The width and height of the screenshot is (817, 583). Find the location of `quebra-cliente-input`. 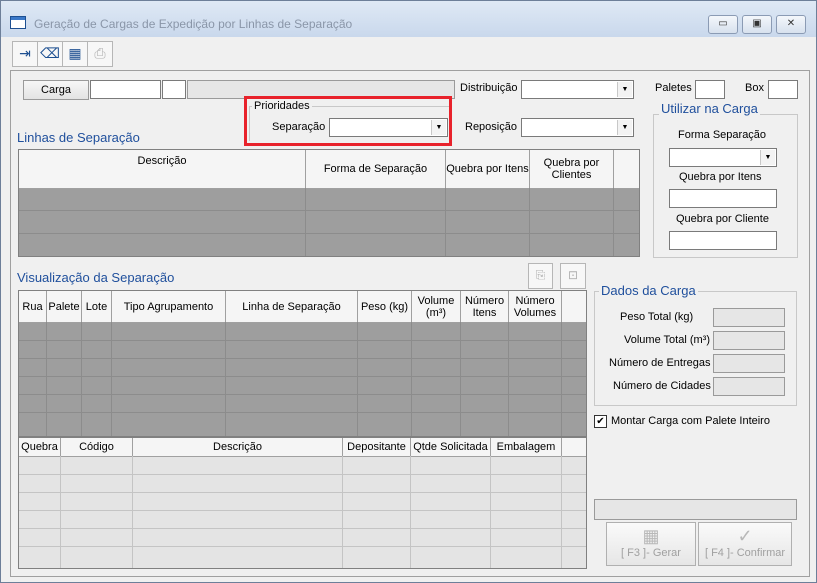

quebra-cliente-input is located at coordinates (723, 240).